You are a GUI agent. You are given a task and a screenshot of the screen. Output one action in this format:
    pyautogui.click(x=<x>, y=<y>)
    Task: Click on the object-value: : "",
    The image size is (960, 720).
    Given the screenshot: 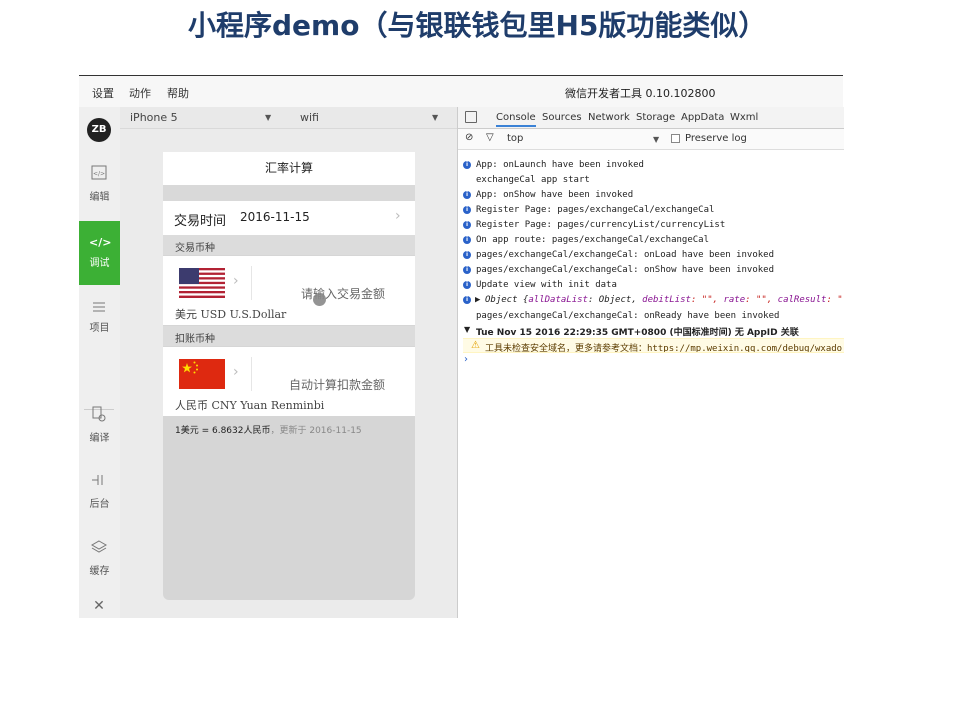 What is the action you would take?
    pyautogui.click(x=707, y=300)
    